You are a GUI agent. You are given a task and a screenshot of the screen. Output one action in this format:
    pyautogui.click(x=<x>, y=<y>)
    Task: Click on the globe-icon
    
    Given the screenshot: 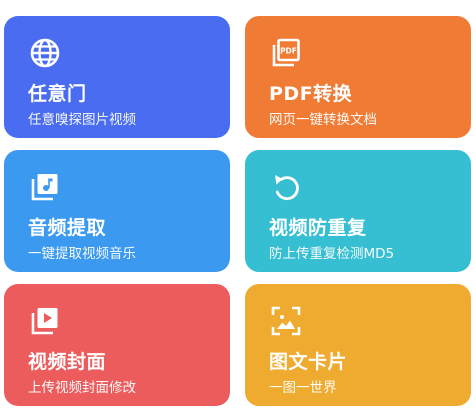 What is the action you would take?
    pyautogui.click(x=45, y=53)
    